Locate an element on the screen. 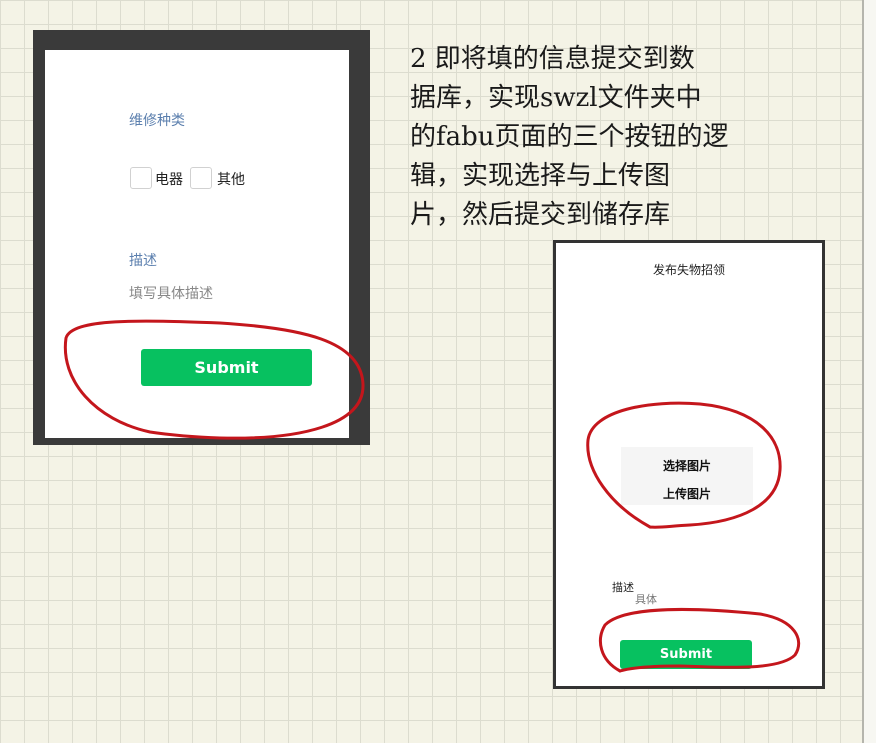 The image size is (876, 743). annotation-circle-right-submit is located at coordinates (700, 640).